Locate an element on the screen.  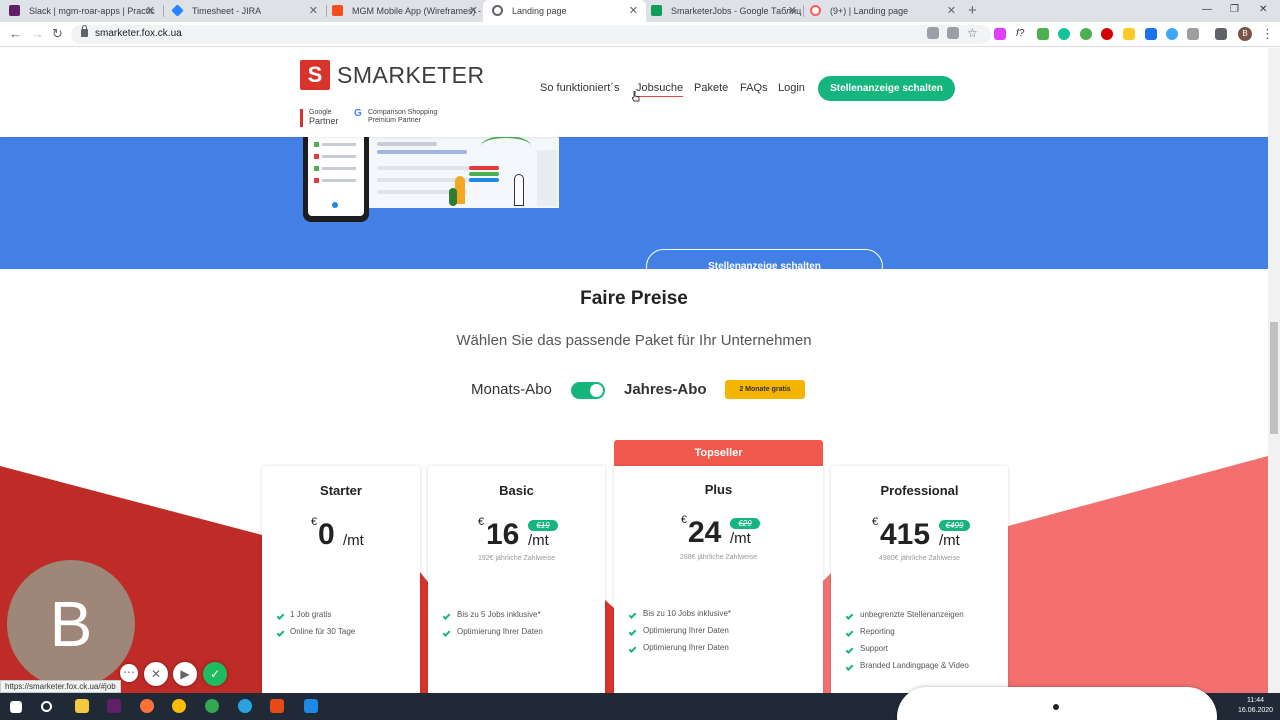
recording-widget is located at coordinates (1057, 703).